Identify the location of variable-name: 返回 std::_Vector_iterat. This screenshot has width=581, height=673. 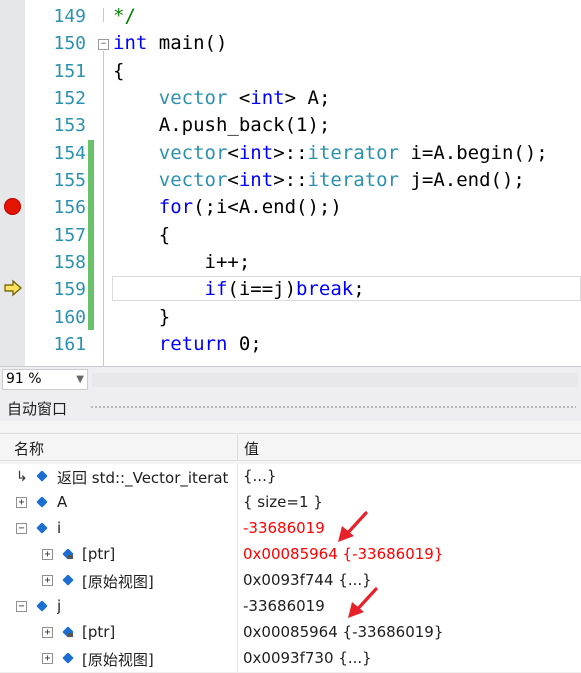
(143, 478).